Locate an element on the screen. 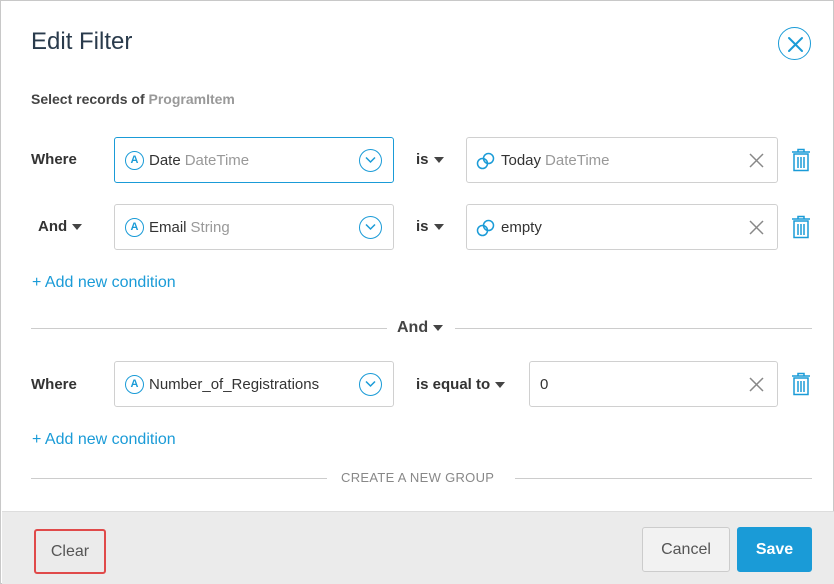 Image resolution: width=834 pixels, height=584 pixels. field-type: String is located at coordinates (210, 227).